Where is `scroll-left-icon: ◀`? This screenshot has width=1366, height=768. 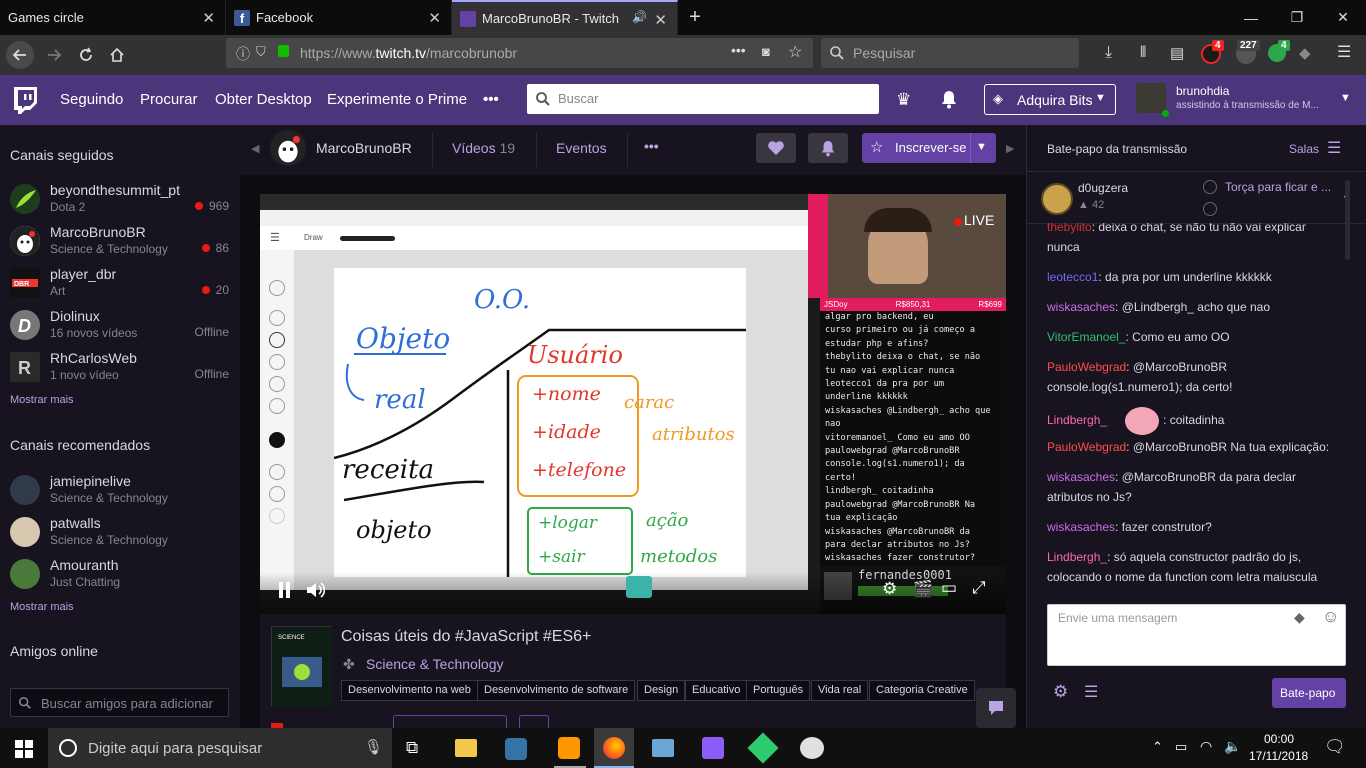 scroll-left-icon: ◀ is located at coordinates (255, 148).